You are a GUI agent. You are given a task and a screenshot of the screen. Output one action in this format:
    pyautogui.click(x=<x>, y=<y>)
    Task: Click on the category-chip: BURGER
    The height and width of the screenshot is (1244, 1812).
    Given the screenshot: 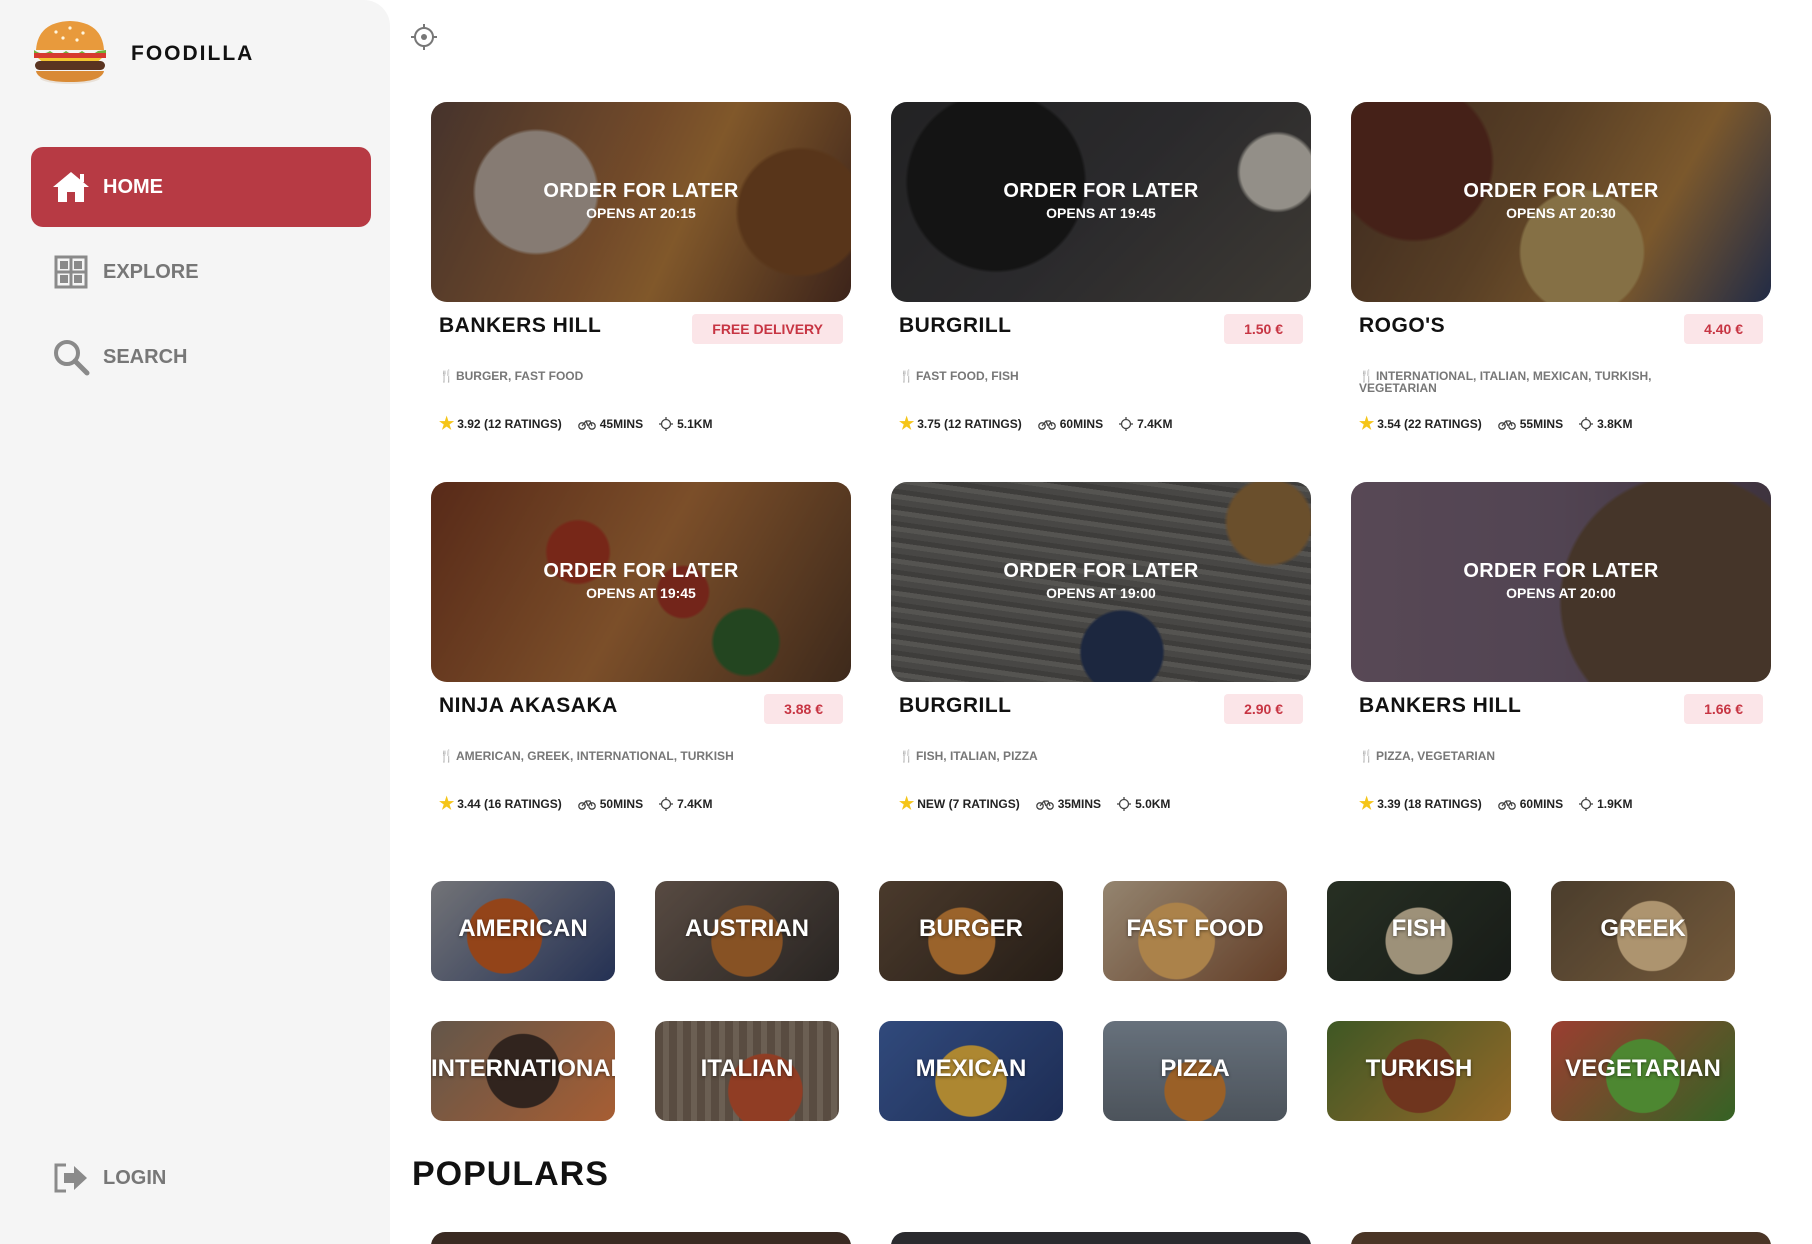 What is the action you would take?
    pyautogui.click(x=971, y=931)
    